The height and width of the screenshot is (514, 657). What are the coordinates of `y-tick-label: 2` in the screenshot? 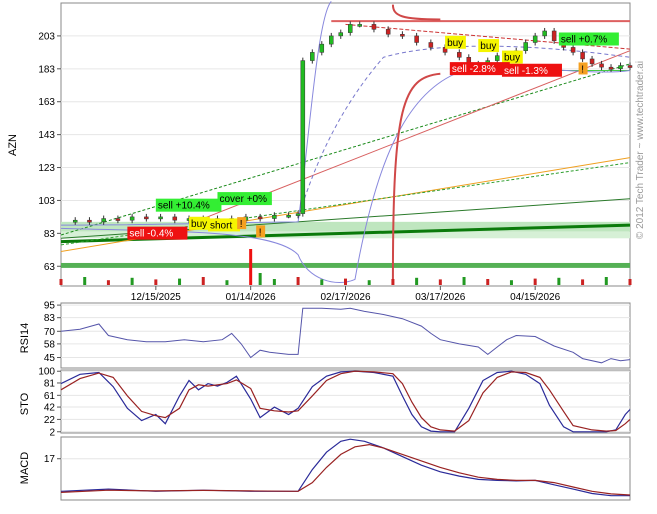 It's located at (52, 432).